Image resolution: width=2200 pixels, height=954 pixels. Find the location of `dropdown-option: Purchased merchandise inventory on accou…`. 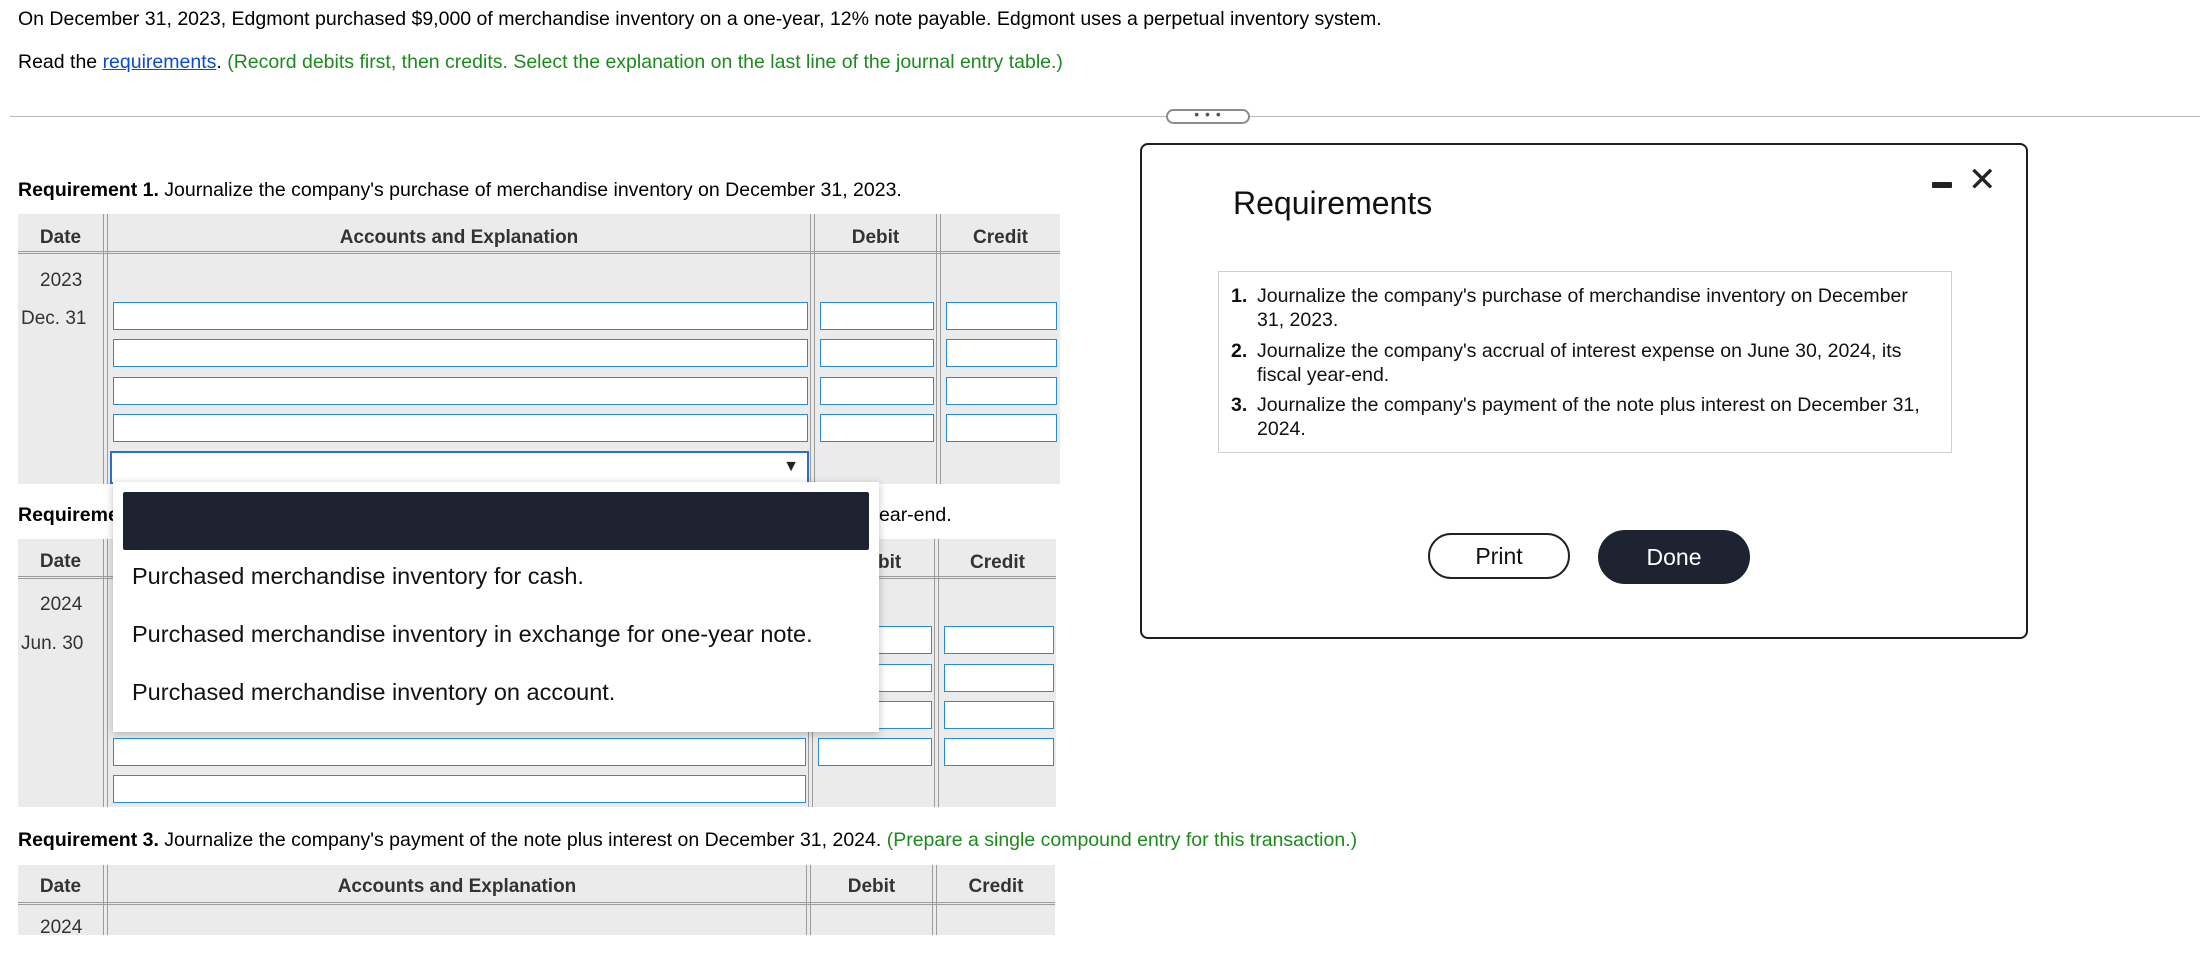

dropdown-option: Purchased merchandise inventory on accou… is located at coordinates (373, 692).